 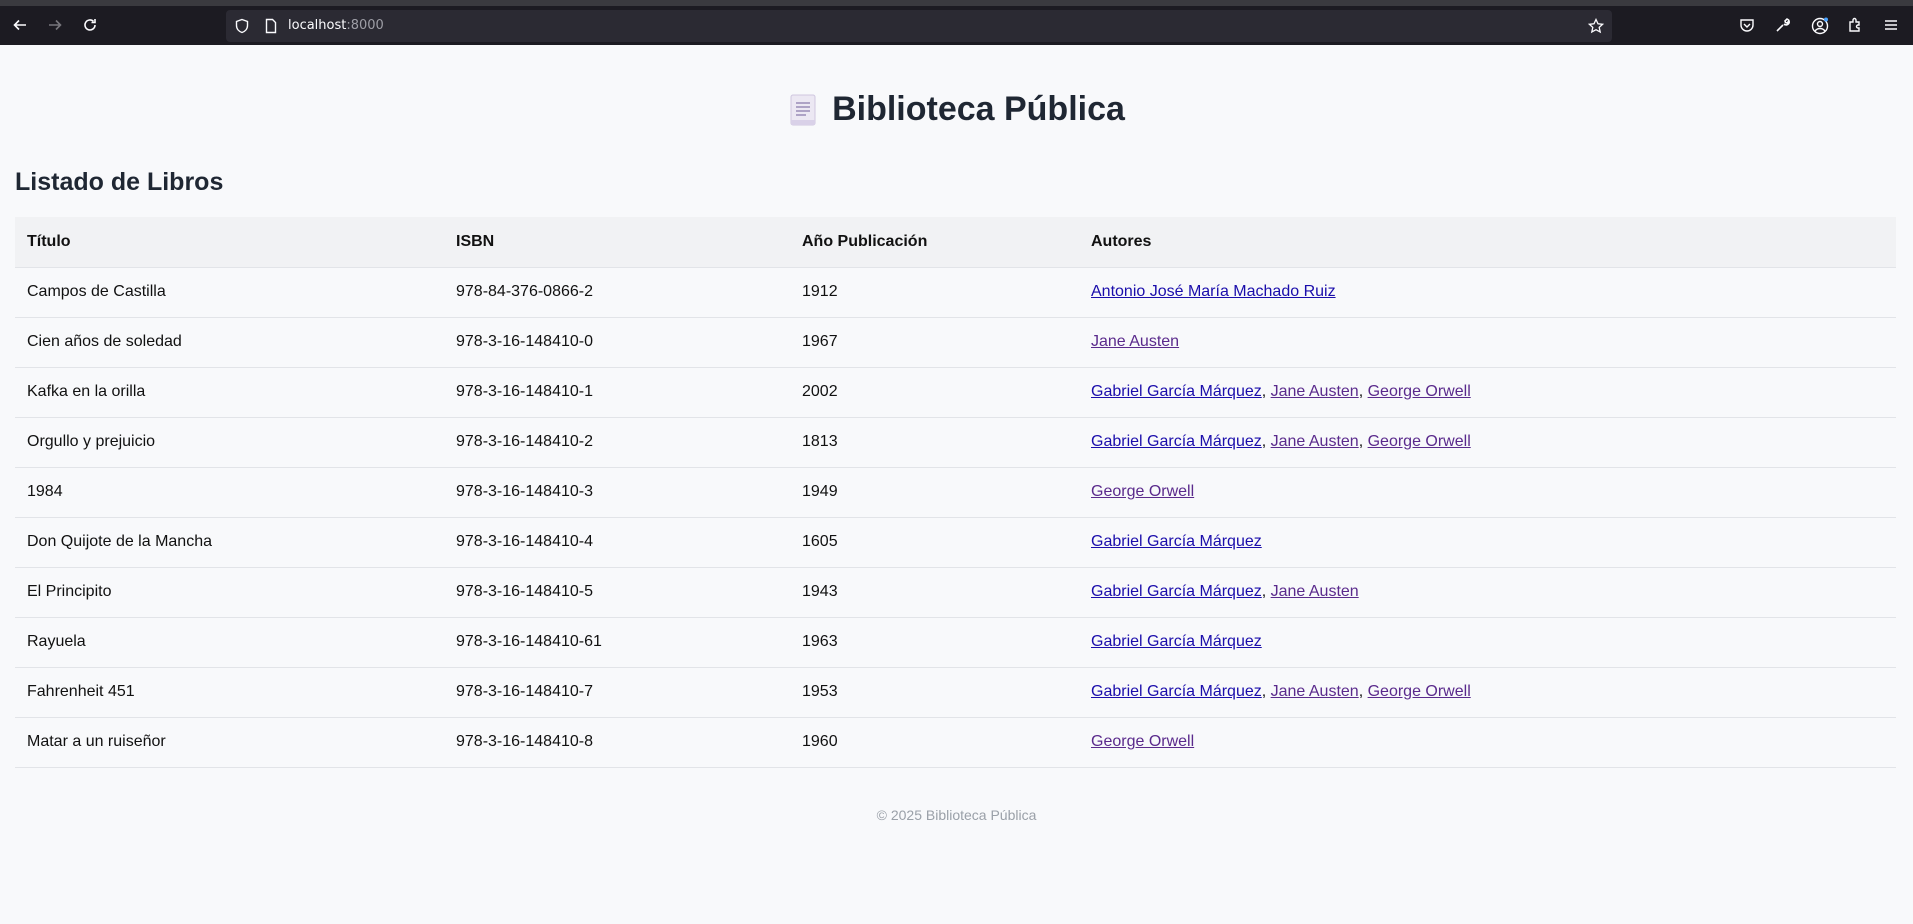 I want to click on column-header-year: Año Publicación, so click(x=934, y=242).